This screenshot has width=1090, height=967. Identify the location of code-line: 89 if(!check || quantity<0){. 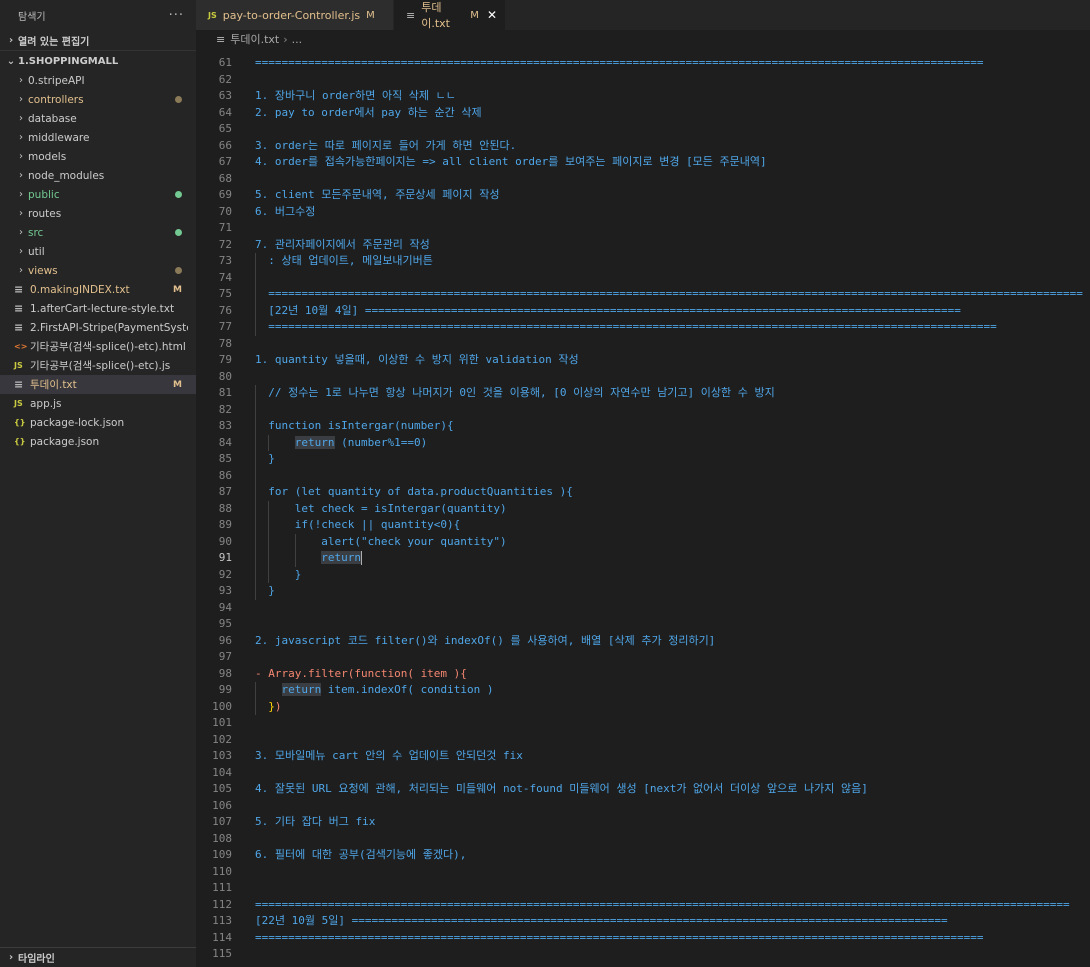
(643, 525).